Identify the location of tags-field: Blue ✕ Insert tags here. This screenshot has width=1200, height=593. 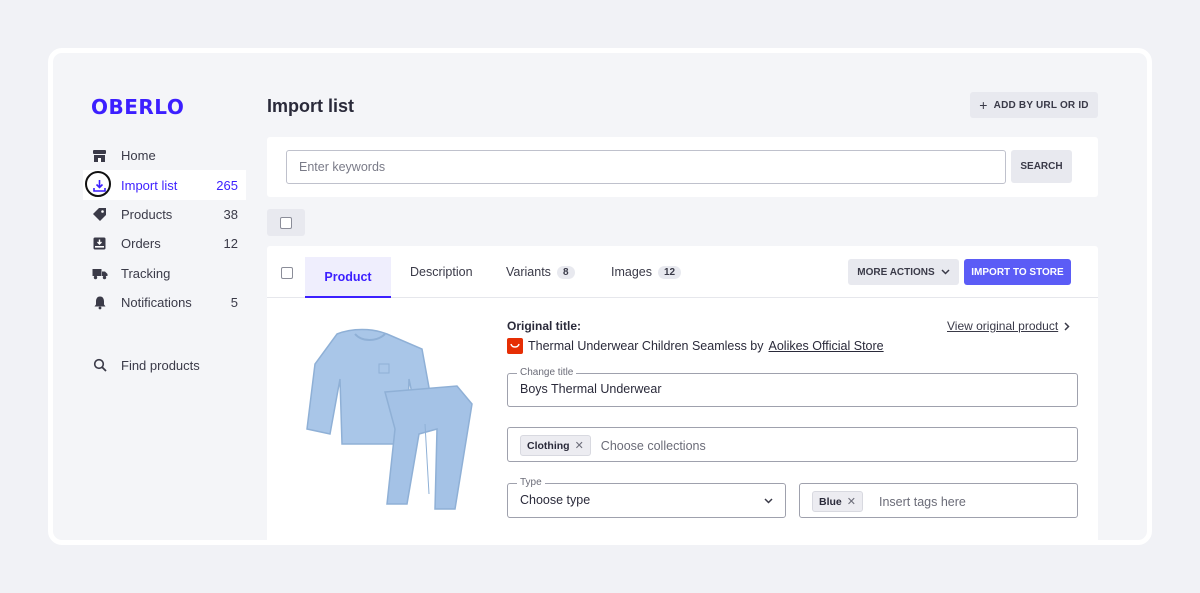
(938, 500).